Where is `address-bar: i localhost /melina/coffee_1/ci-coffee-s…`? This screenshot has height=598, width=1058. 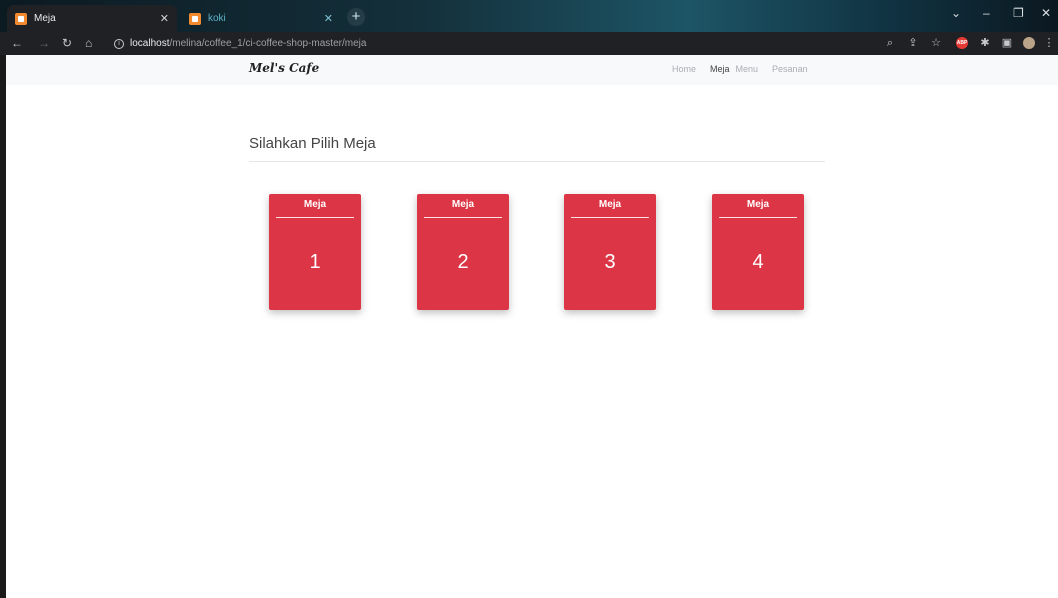
address-bar: i localhost /melina/coffee_1/ci-coffee-s… is located at coordinates (491, 43).